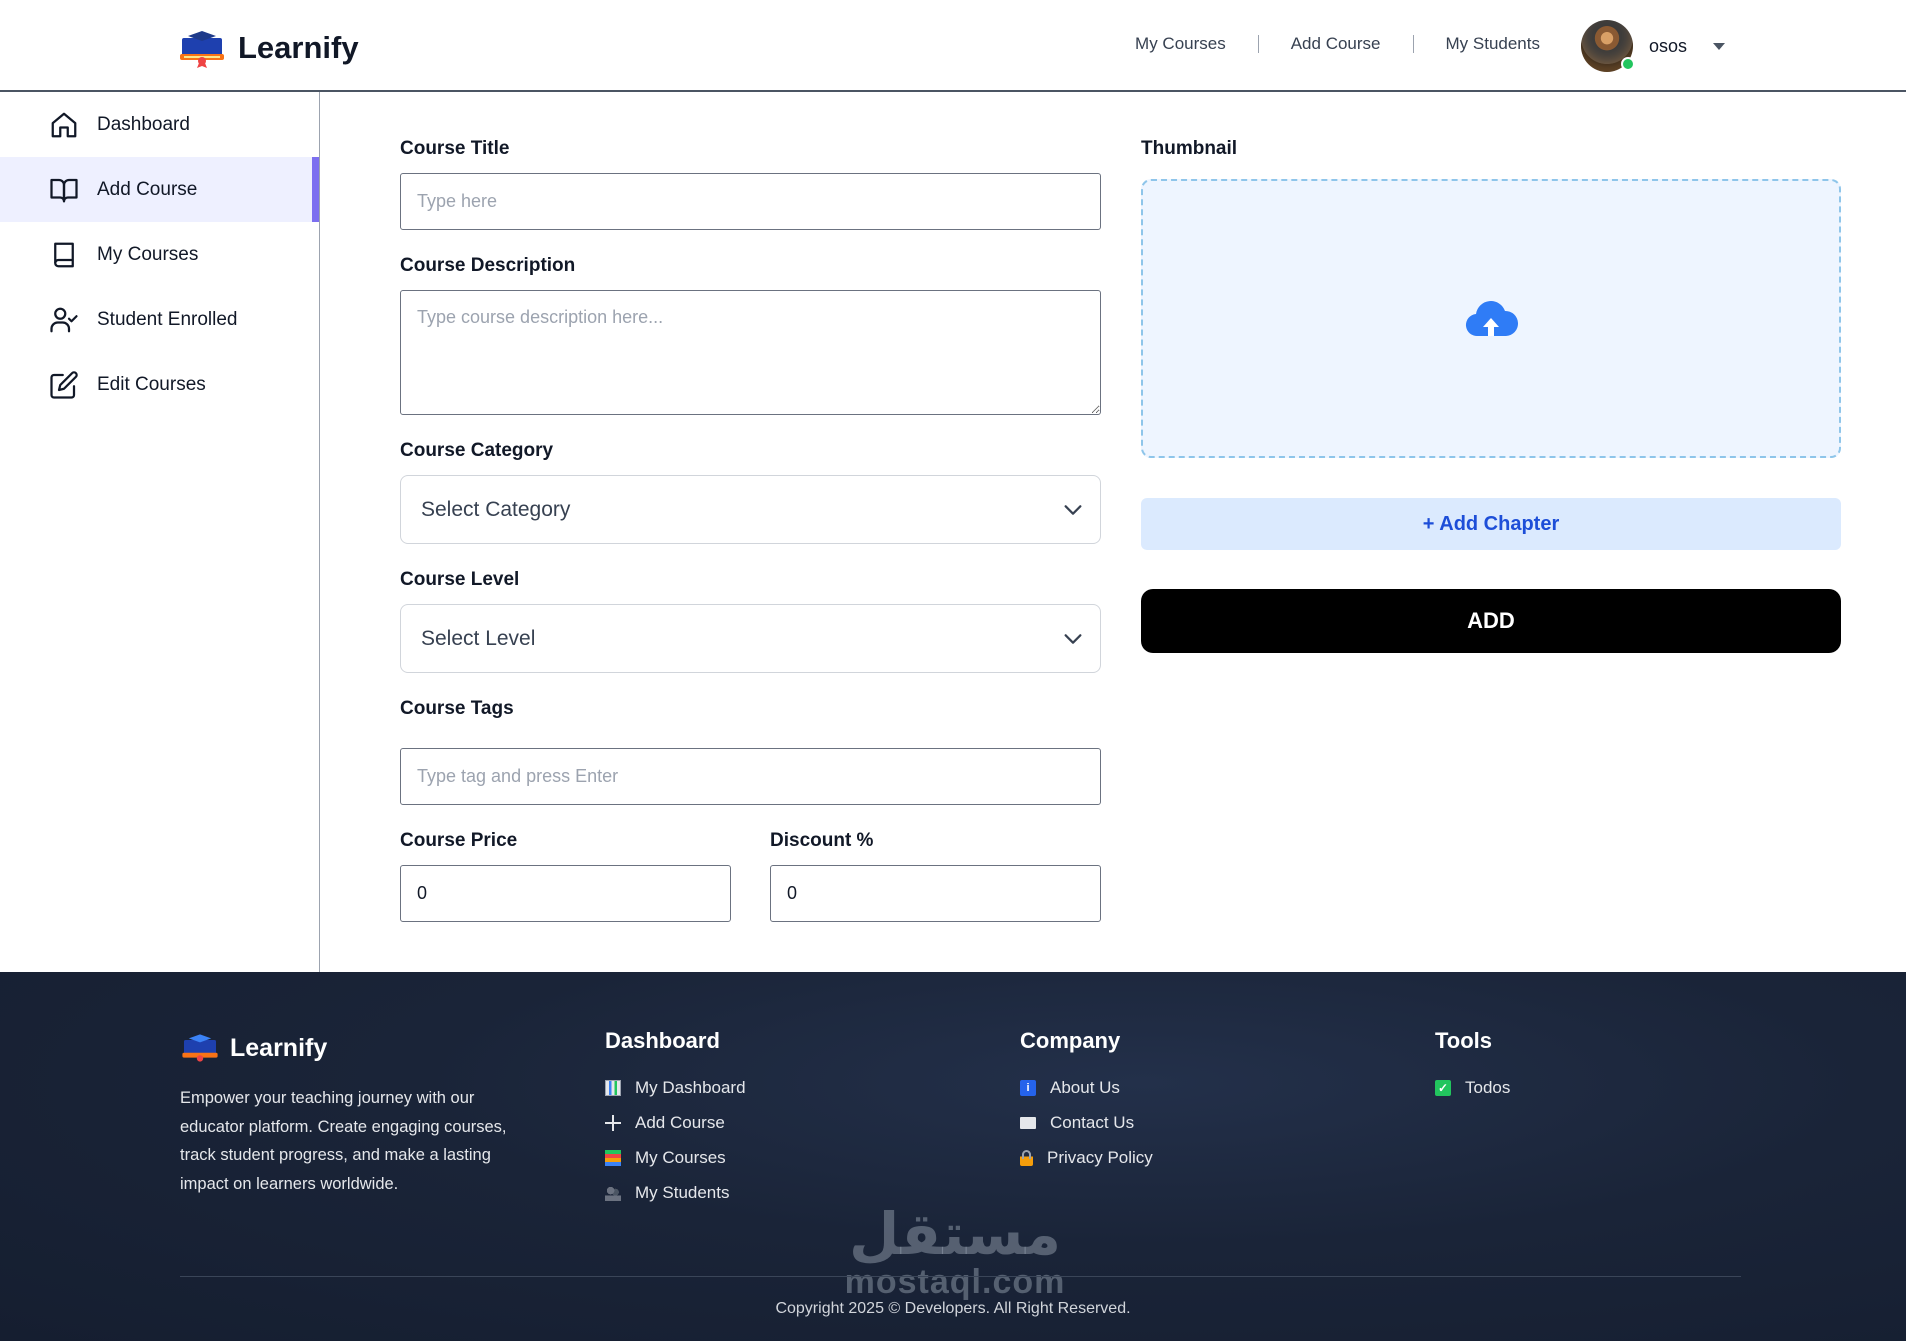 This screenshot has height=1341, width=1906. I want to click on book-open-icon, so click(64, 190).